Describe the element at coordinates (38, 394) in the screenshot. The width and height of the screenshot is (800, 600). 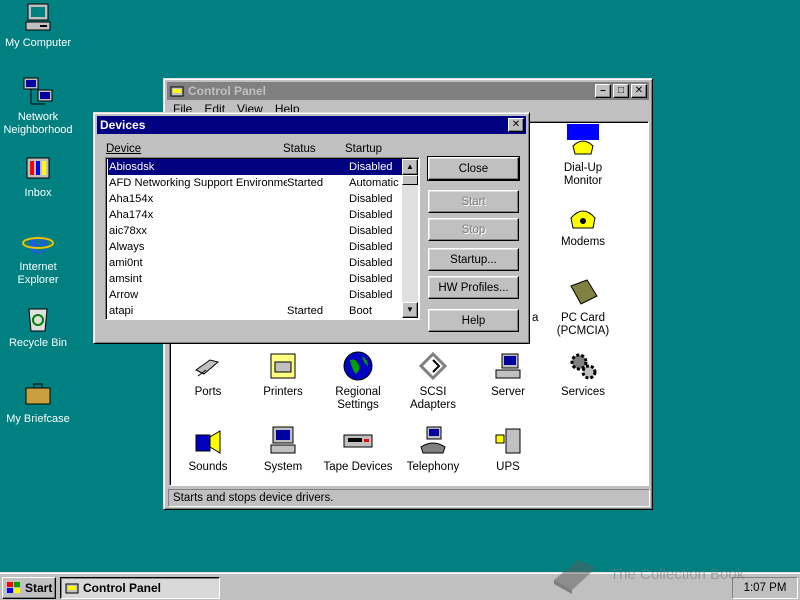
I see `briefcase-icon` at that location.